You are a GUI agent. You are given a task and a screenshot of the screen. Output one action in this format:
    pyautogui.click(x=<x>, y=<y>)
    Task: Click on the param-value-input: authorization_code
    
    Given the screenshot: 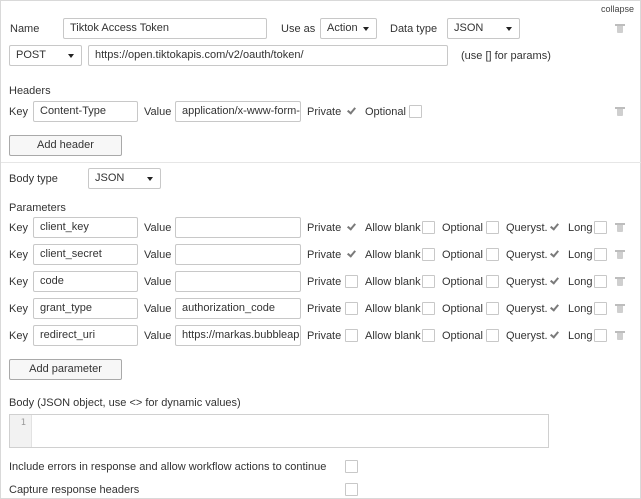 What is the action you would take?
    pyautogui.click(x=238, y=308)
    